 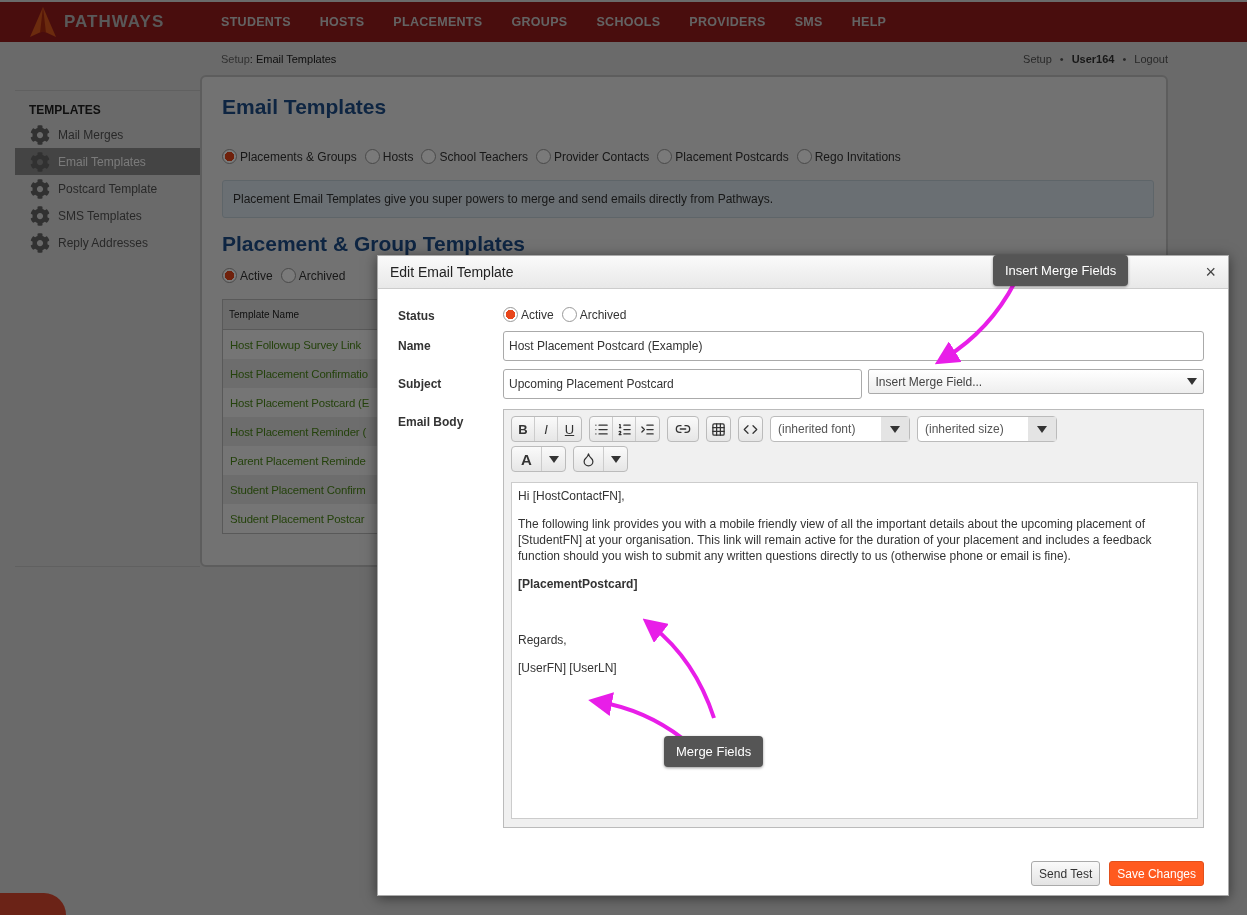 What do you see at coordinates (624, 429) in the screenshot?
I see `numbered-list-icon` at bounding box center [624, 429].